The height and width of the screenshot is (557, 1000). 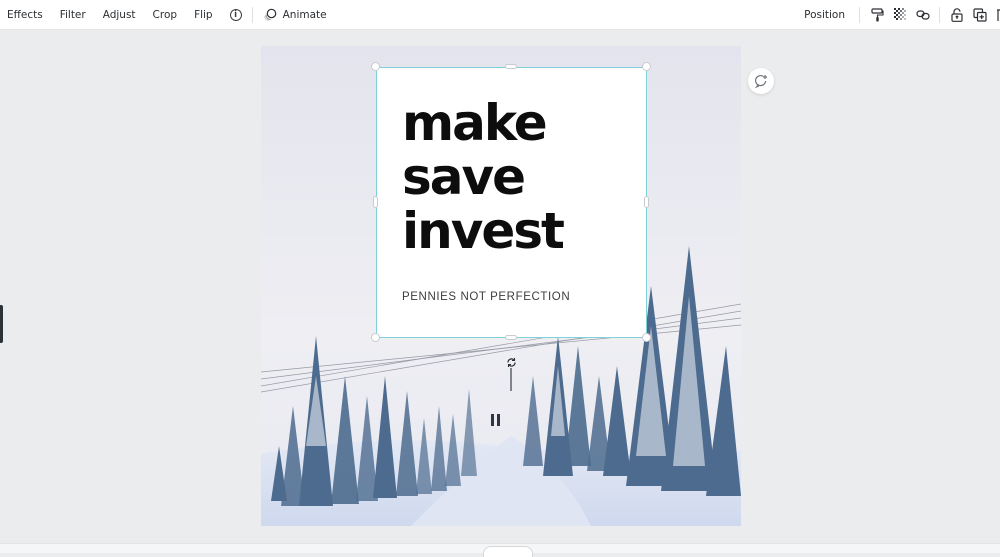 I want to click on transparency-icon, so click(x=900, y=15).